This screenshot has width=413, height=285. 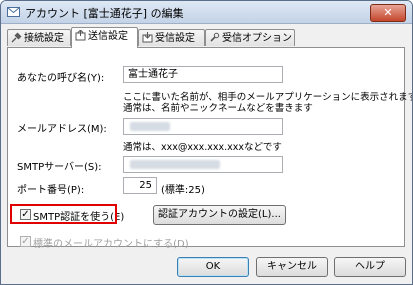 What do you see at coordinates (63, 214) in the screenshot?
I see `smtp-auth-highlight-box` at bounding box center [63, 214].